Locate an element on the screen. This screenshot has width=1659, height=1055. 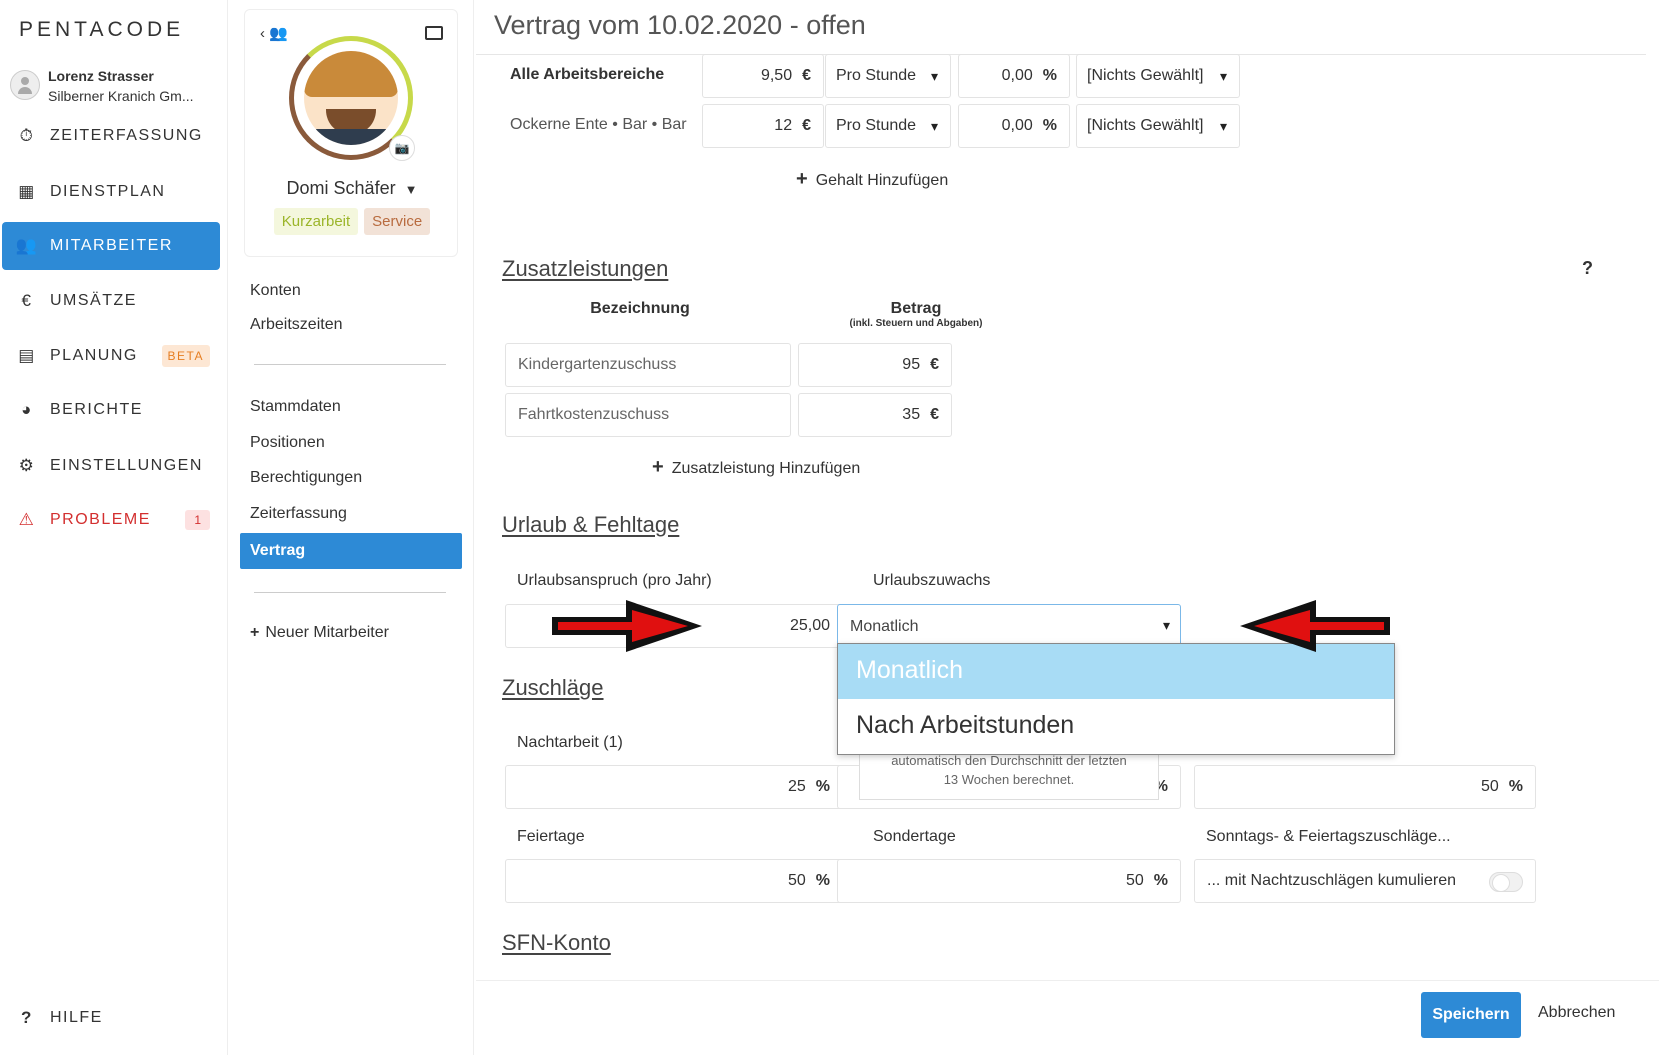
cumulate-toggle is located at coordinates (1506, 882).